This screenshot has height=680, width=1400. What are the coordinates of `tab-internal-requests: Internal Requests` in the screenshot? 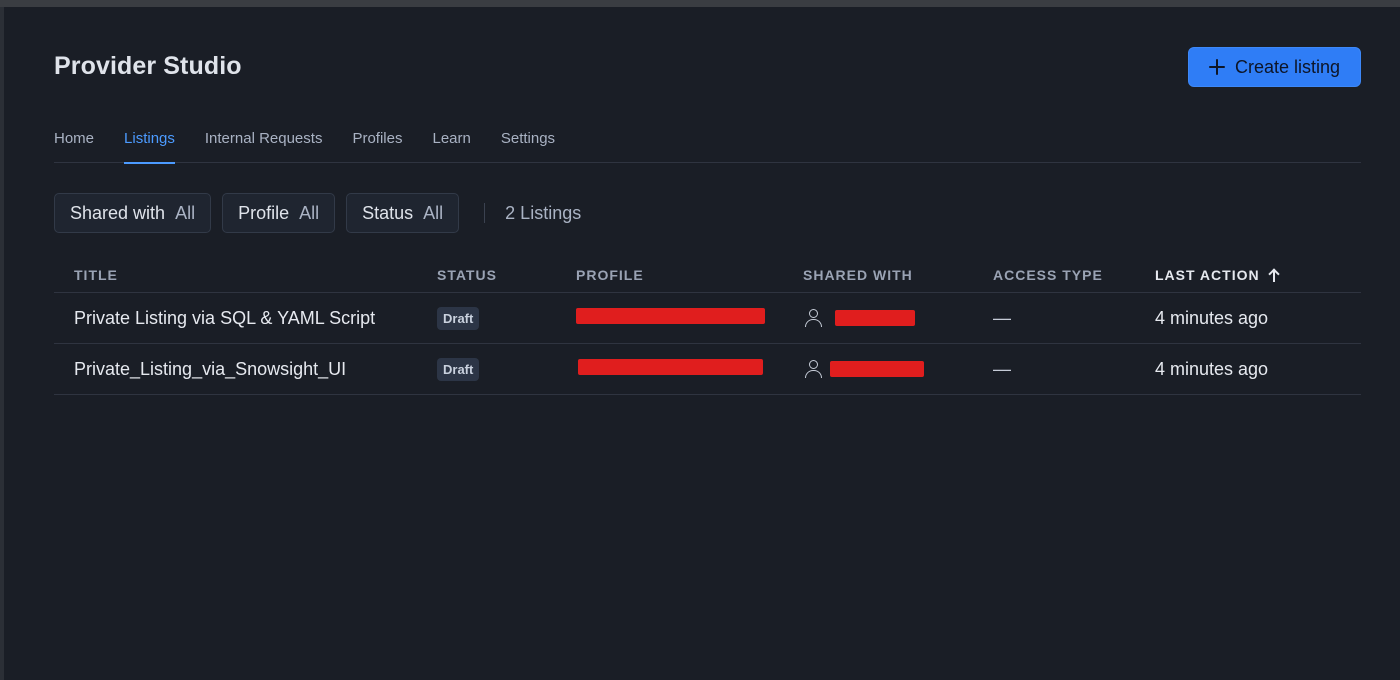 It's located at (264, 145).